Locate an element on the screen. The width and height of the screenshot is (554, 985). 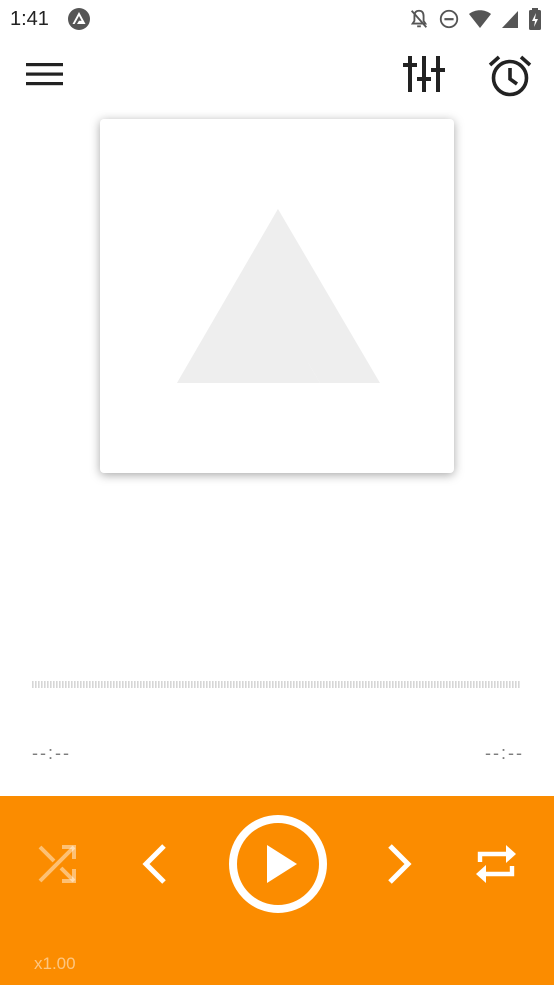
do-not-disturb-icon is located at coordinates (449, 19).